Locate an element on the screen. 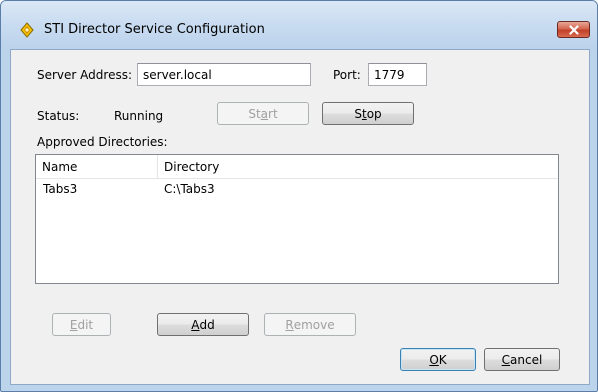  window-title: STI Director Service Configuration is located at coordinates (154, 29).